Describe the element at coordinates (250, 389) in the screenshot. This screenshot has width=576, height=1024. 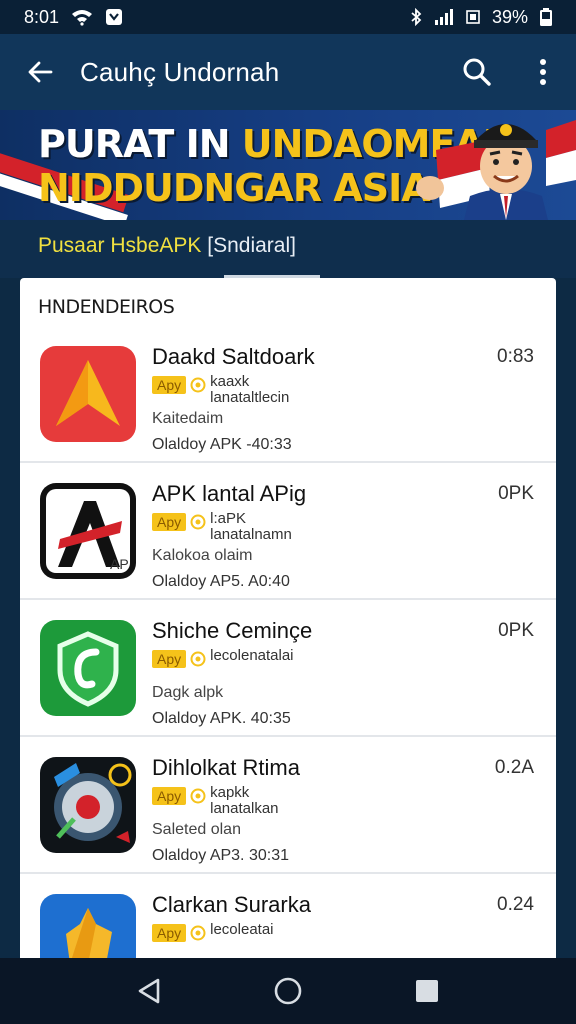
I see `app-tag-text: kaaxk lanataltlecin` at that location.